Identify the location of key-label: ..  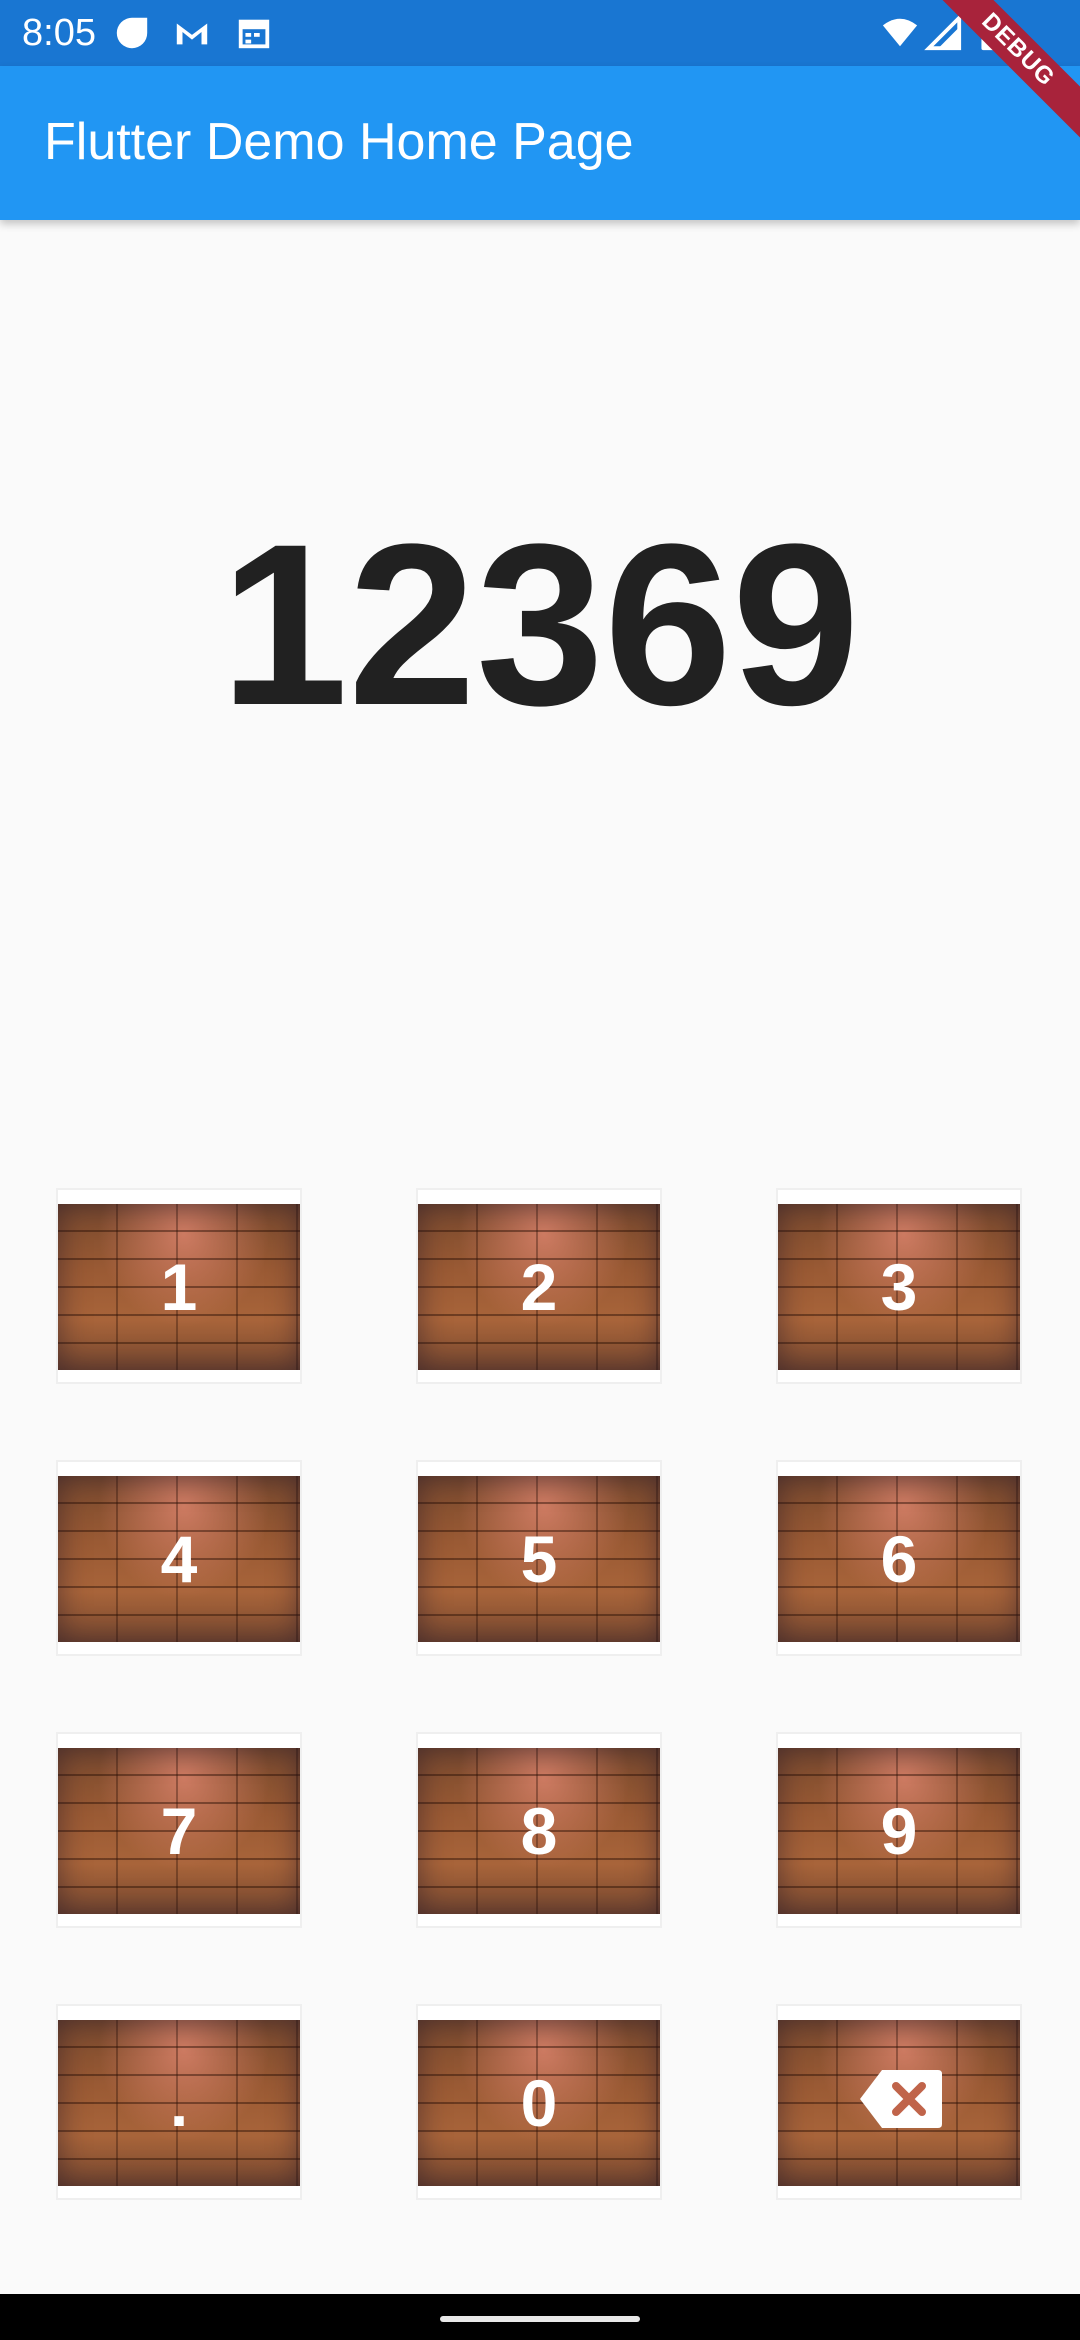
(179, 2103).